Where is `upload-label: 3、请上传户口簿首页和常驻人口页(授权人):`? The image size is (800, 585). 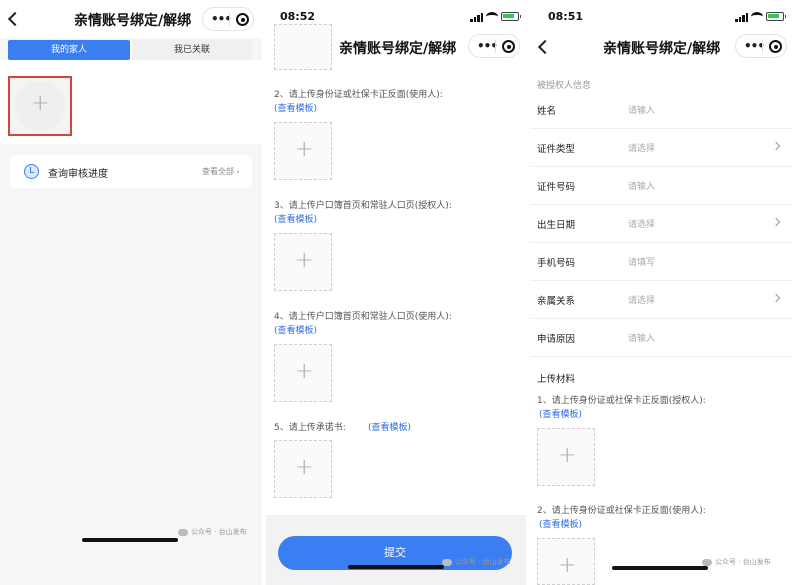 upload-label: 3、请上传户口簿首页和常驻人口页(授权人): is located at coordinates (363, 206).